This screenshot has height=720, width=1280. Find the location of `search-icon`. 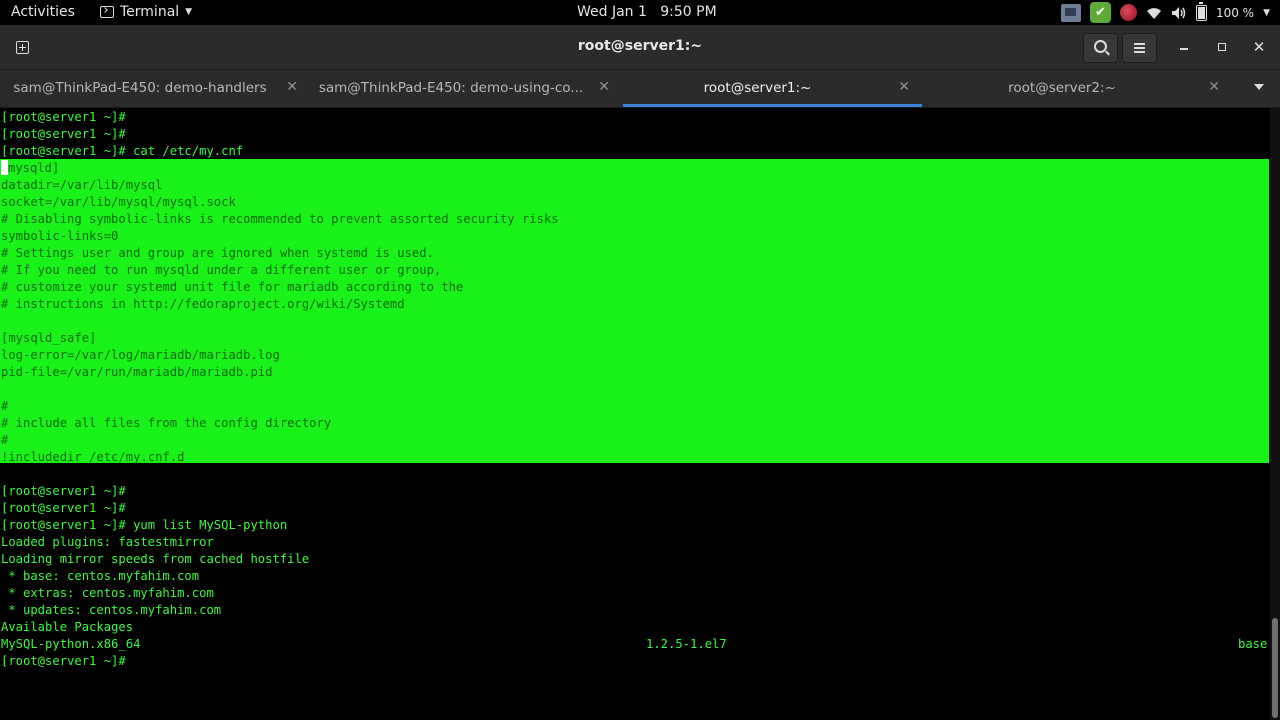

search-icon is located at coordinates (1100, 46).